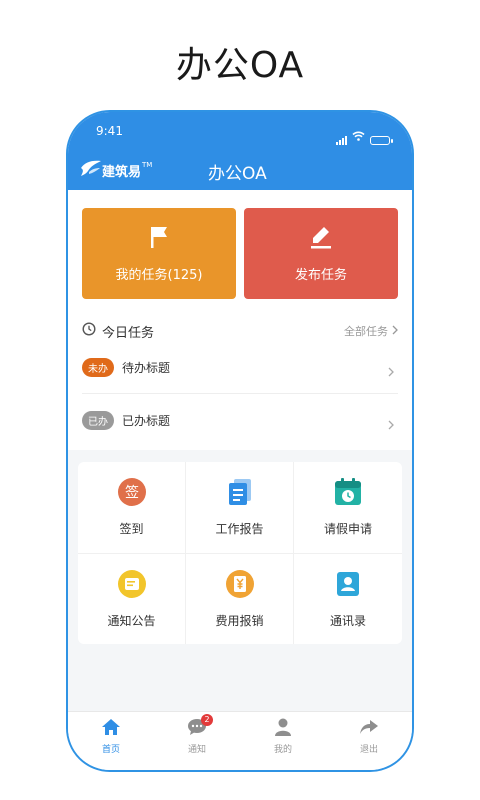  Describe the element at coordinates (98, 420) in the screenshot. I see `status-badge-done: 已办` at that location.